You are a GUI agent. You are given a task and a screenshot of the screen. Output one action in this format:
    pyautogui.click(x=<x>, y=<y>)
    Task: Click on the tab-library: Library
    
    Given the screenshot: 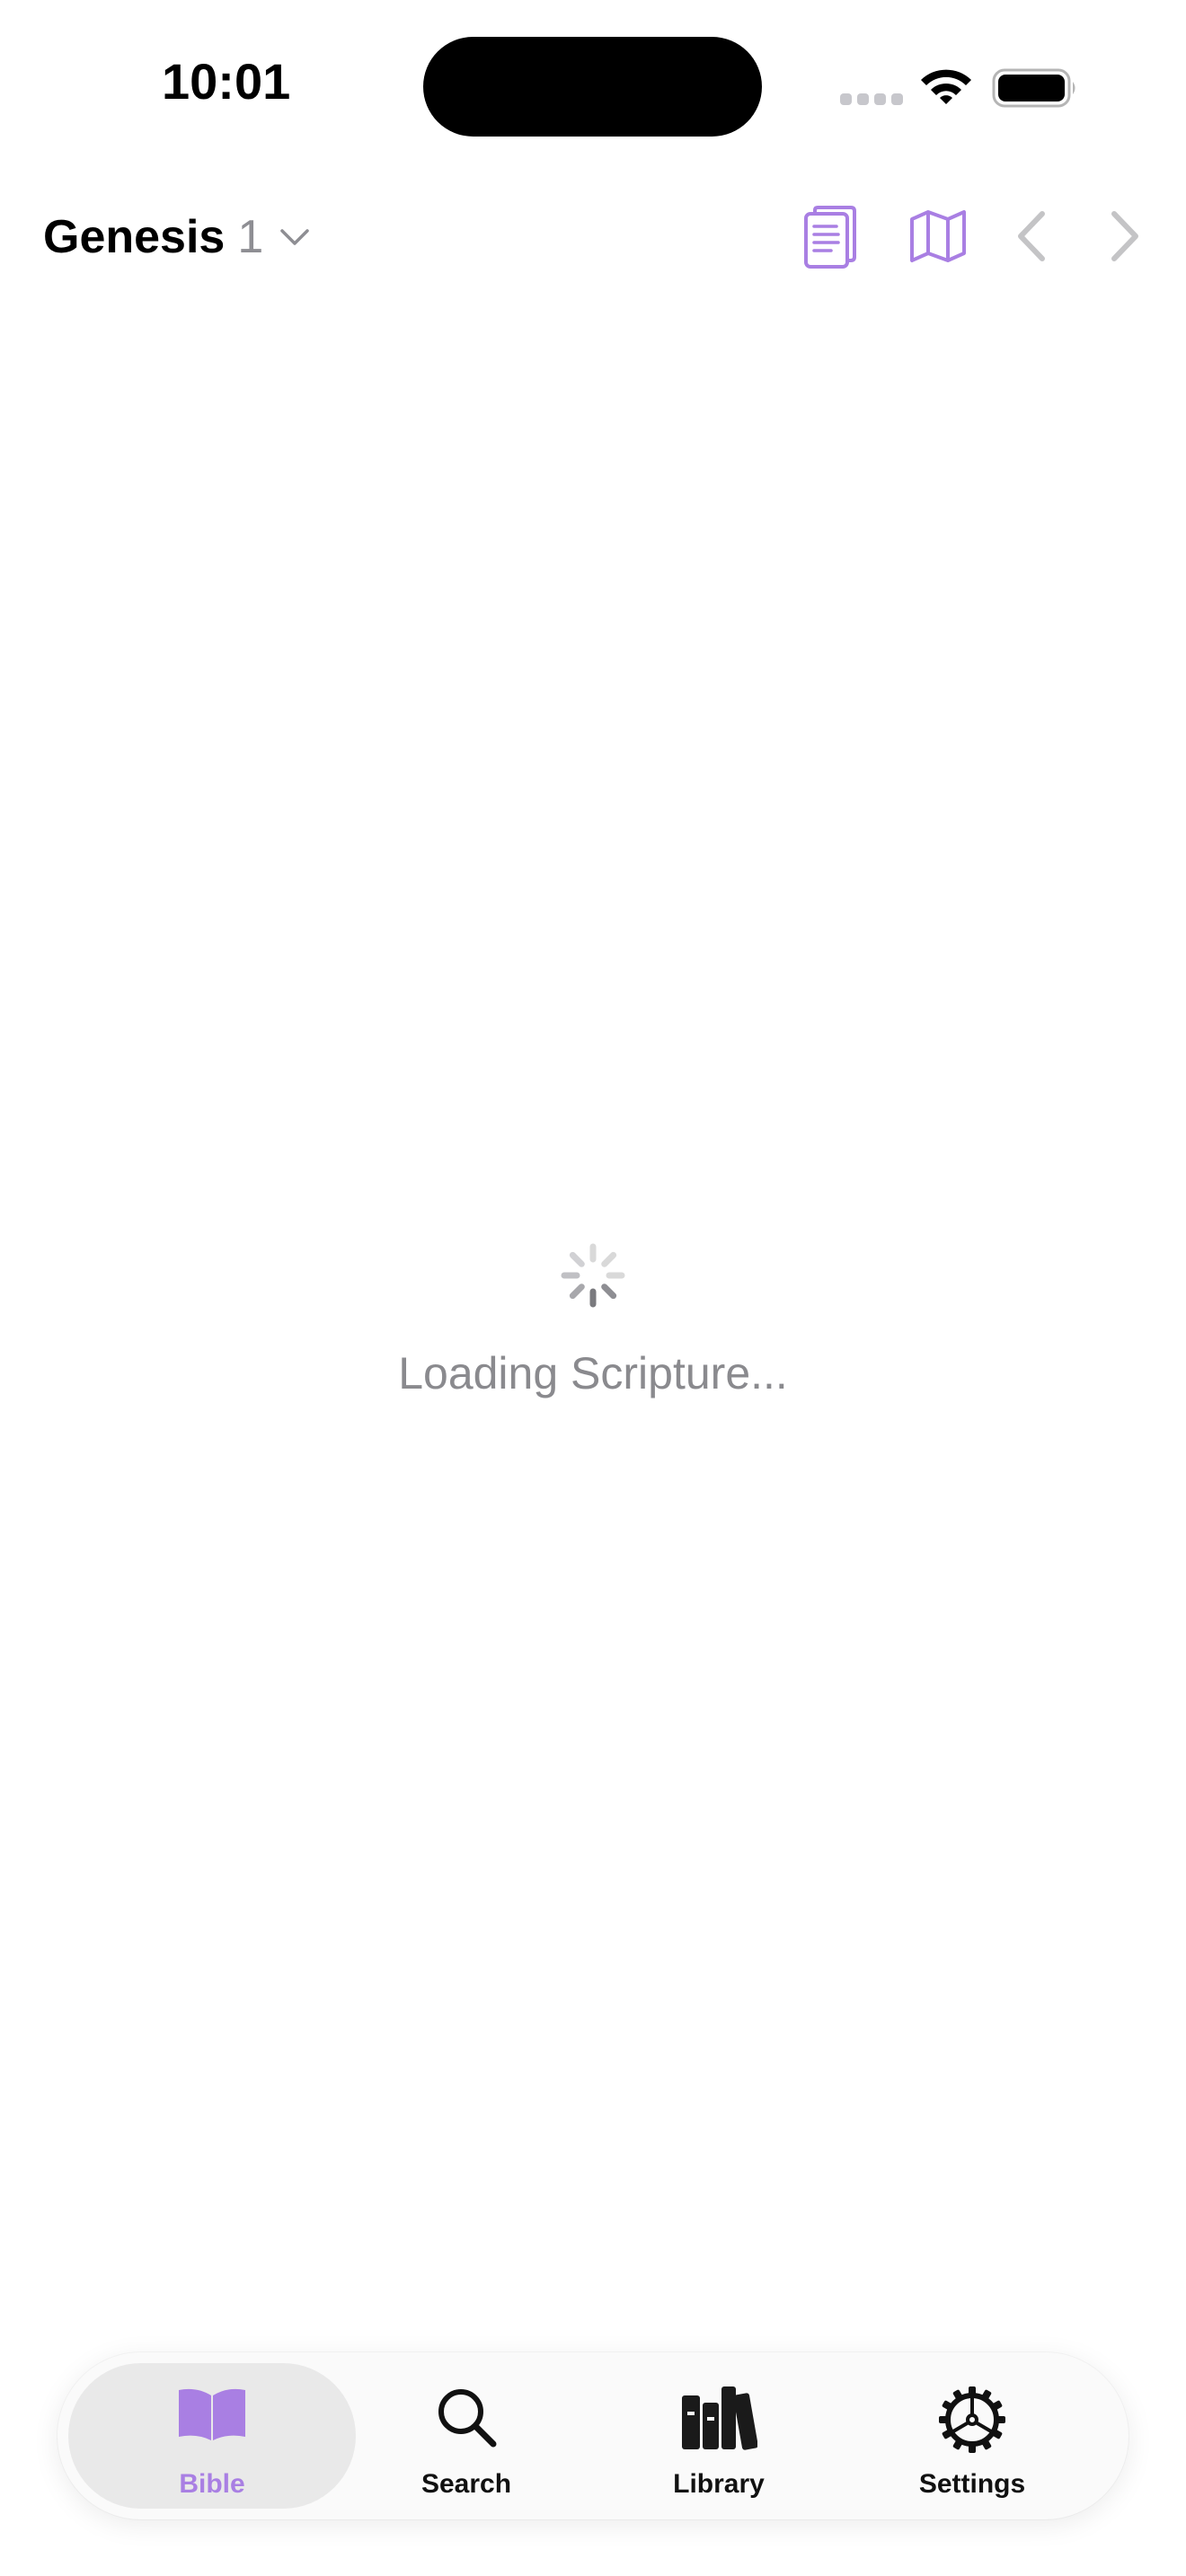 What is the action you would take?
    pyautogui.click(x=719, y=2436)
    